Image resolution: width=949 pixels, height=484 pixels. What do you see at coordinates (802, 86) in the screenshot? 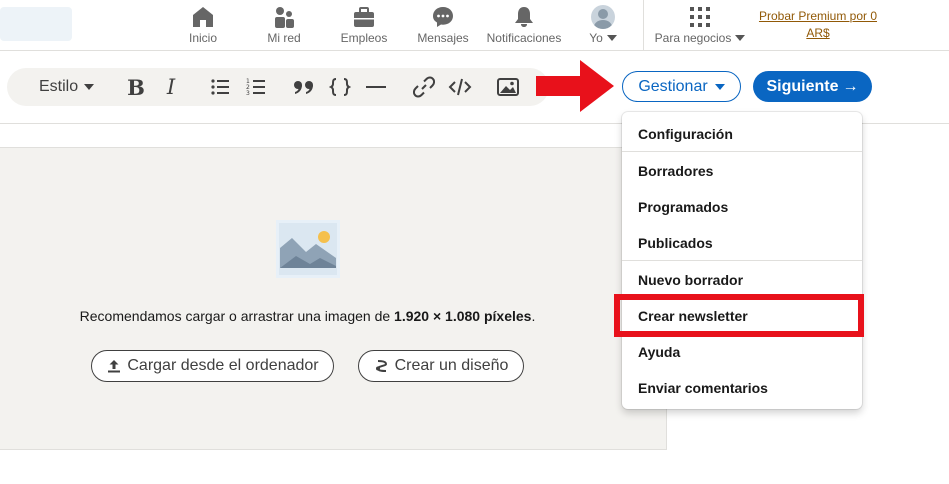
I see `next-button-label: Siguiente` at bounding box center [802, 86].